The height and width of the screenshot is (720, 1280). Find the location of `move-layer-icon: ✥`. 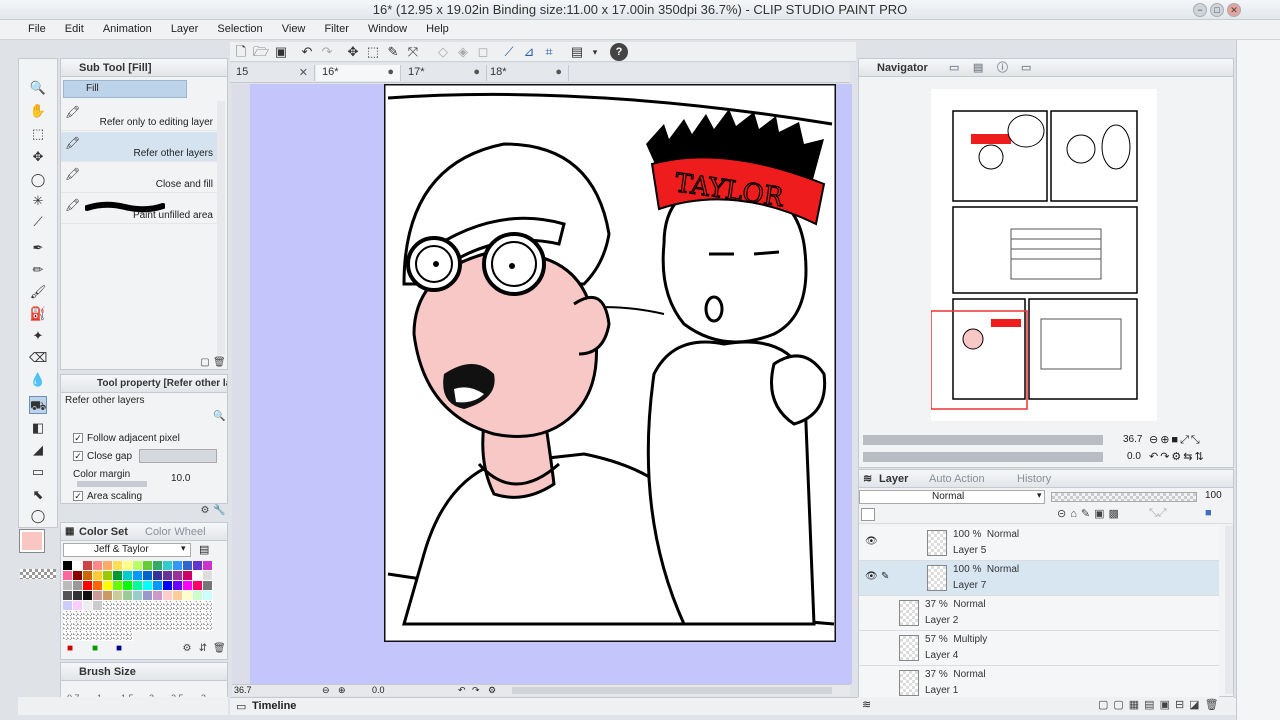

move-layer-icon: ✥ is located at coordinates (38, 157).